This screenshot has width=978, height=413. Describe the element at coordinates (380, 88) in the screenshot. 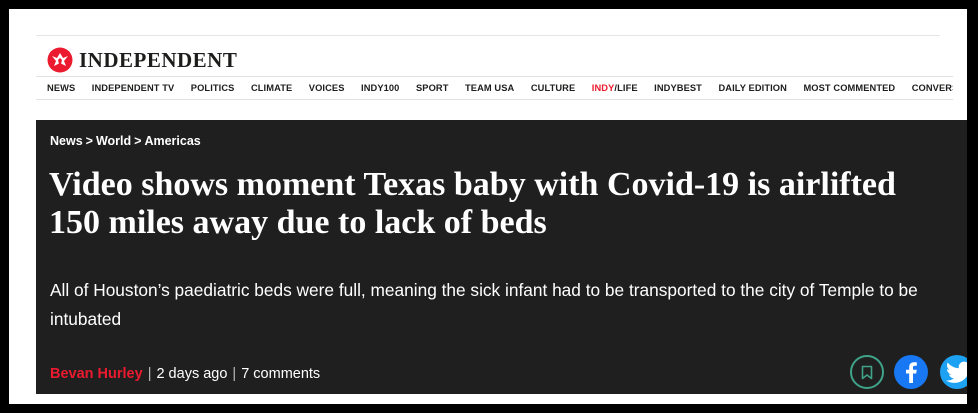

I see `nav-item-indy100: INDY100` at that location.